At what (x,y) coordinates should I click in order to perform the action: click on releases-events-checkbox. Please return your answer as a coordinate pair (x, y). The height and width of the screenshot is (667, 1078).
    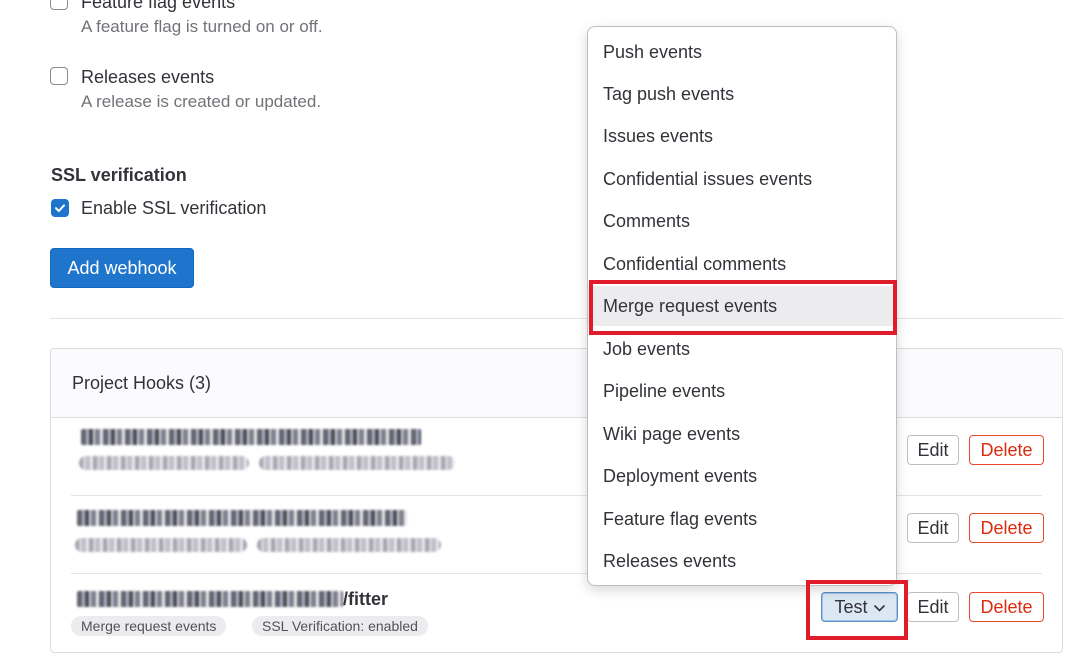
    Looking at the image, I should click on (59, 76).